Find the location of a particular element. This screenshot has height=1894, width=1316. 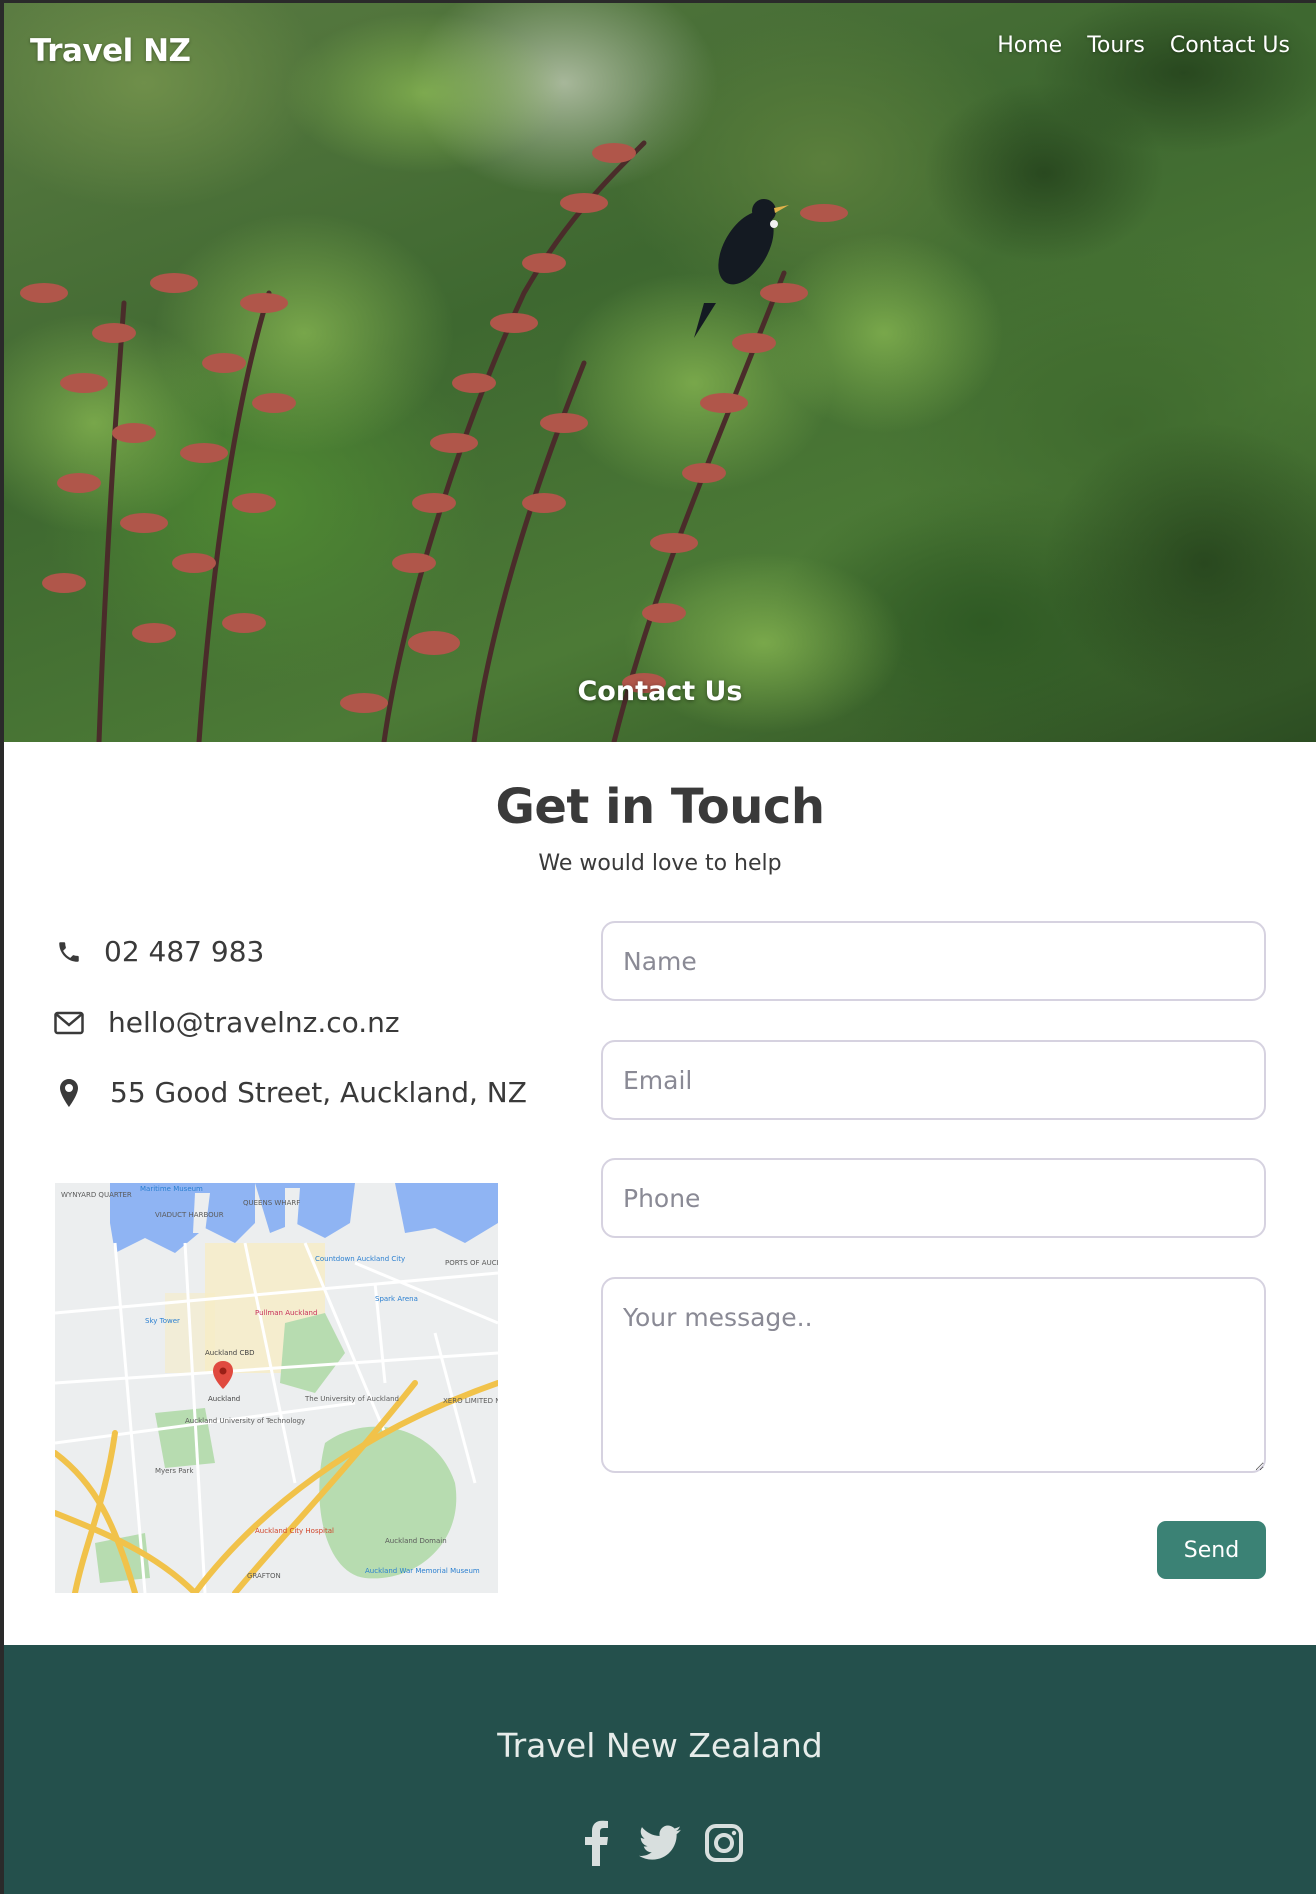

street-address: 55 Good Street, Auckland, NZ is located at coordinates (318, 1092).